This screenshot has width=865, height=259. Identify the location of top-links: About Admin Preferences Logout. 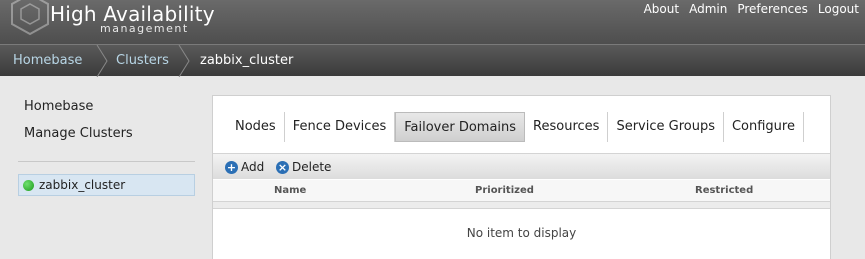
(751, 9).